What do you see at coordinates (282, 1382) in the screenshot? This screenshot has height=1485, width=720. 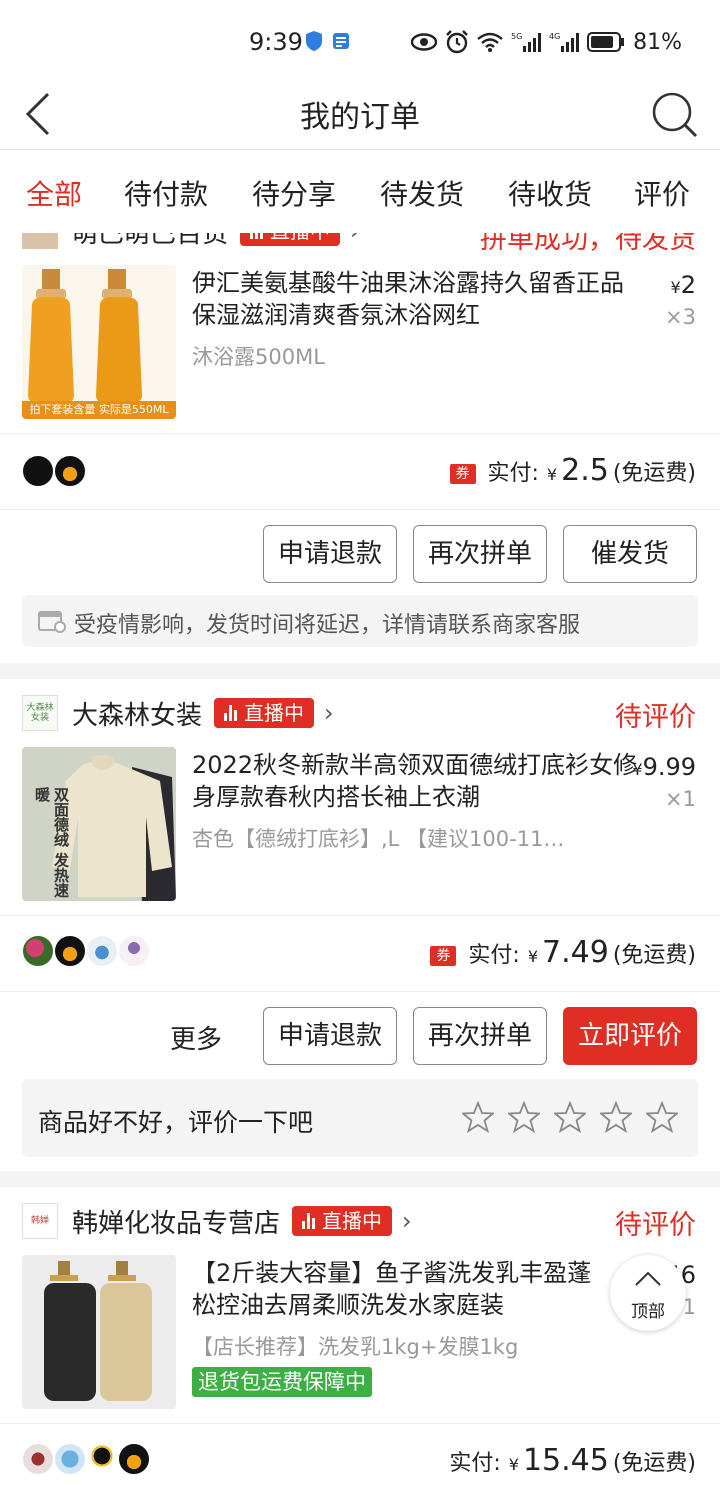 I see `shipping-guarantee-badge: 退货包运费保障中` at bounding box center [282, 1382].